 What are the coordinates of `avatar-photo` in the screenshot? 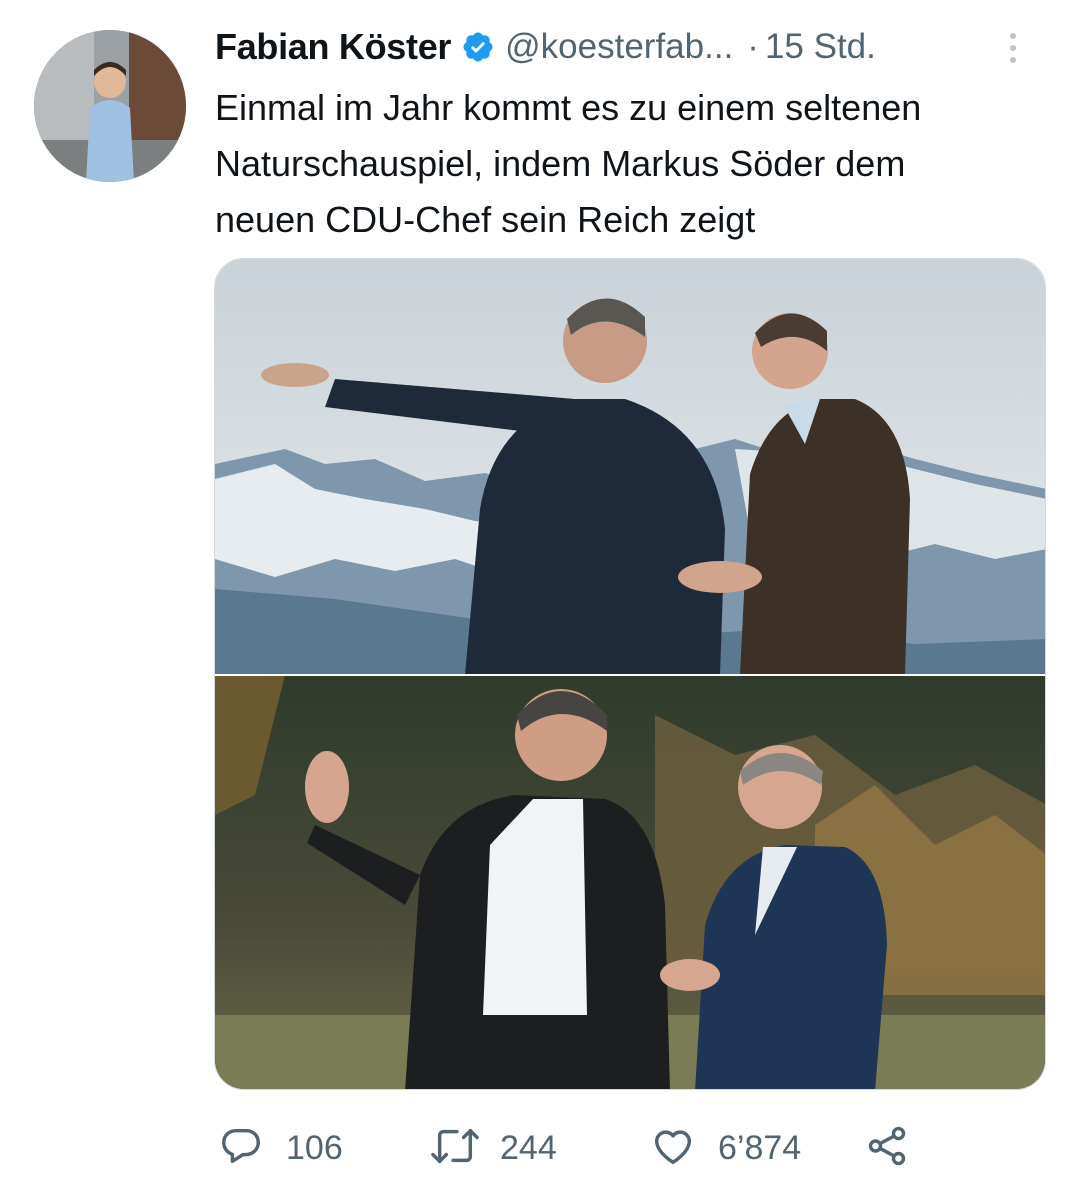 It's located at (110, 106).